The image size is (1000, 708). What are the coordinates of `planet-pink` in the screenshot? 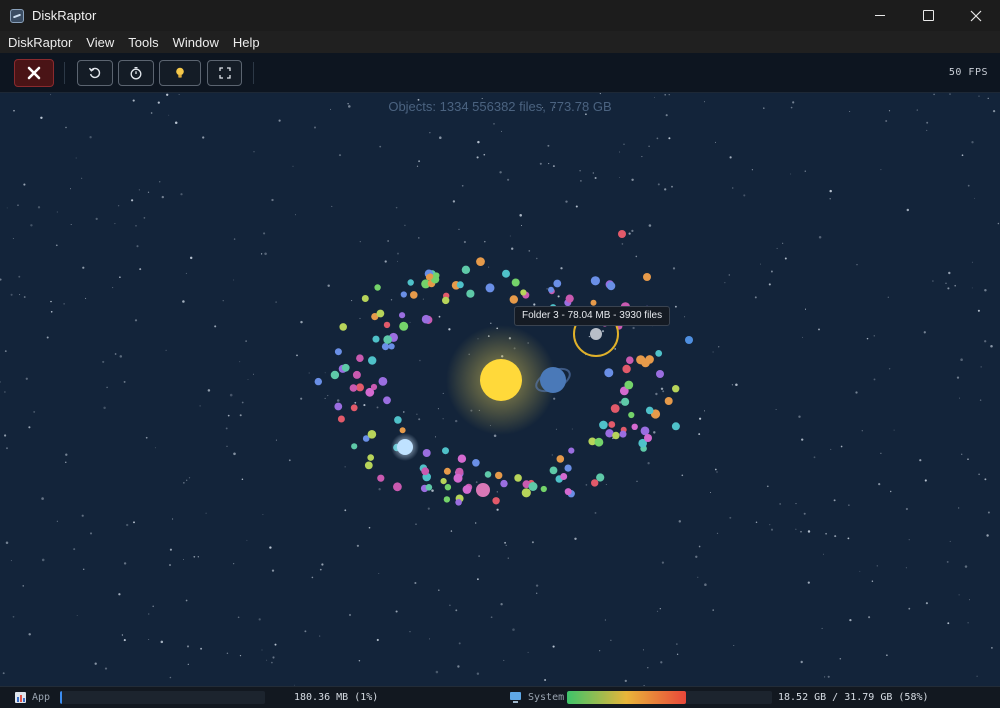 It's located at (483, 490).